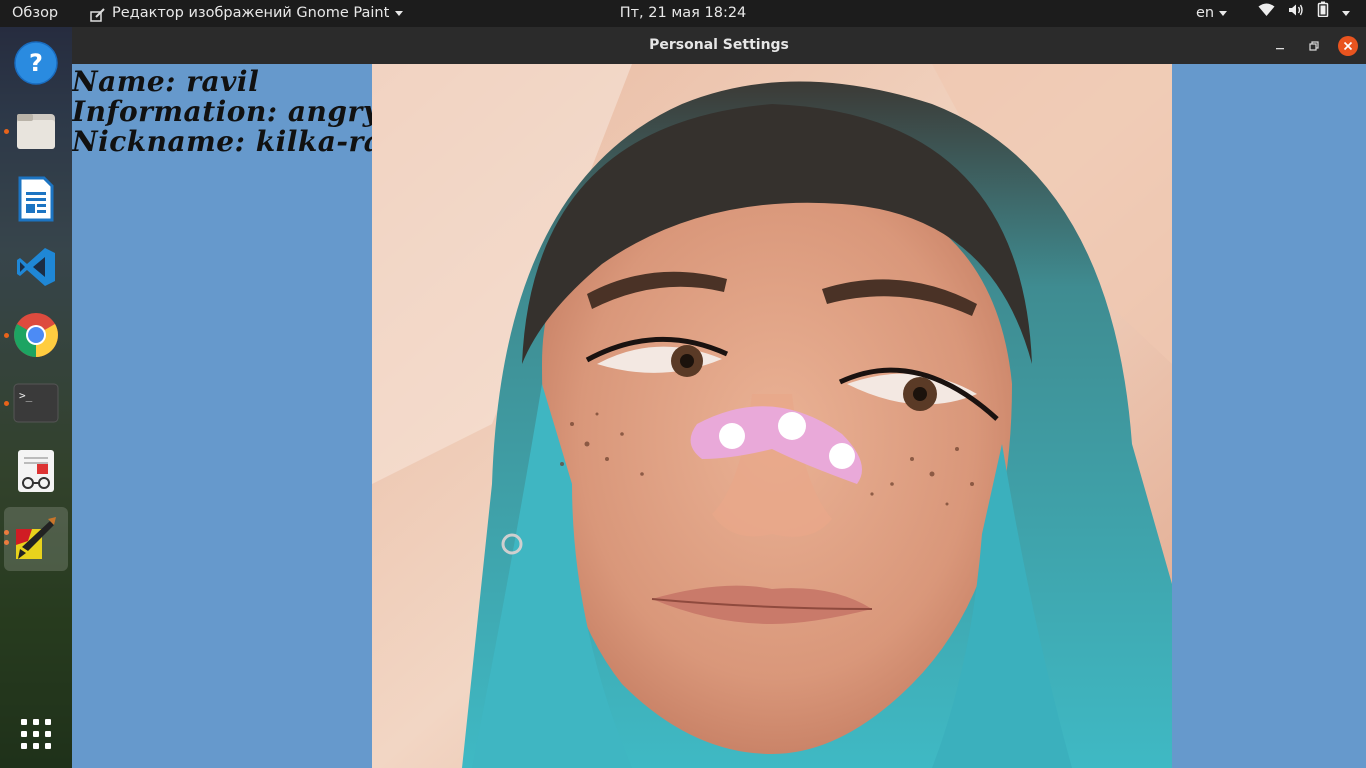  I want to click on libreoffice-writer-icon, so click(36, 199).